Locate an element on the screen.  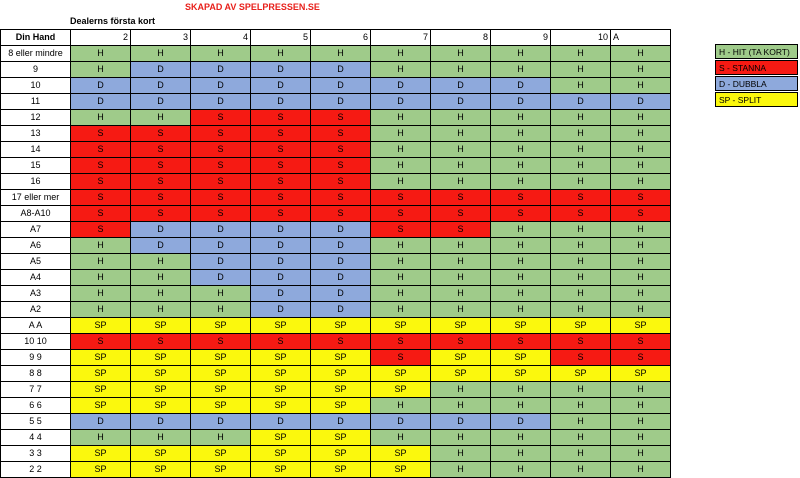
hand-label: A8-A10 is located at coordinates (35, 213).